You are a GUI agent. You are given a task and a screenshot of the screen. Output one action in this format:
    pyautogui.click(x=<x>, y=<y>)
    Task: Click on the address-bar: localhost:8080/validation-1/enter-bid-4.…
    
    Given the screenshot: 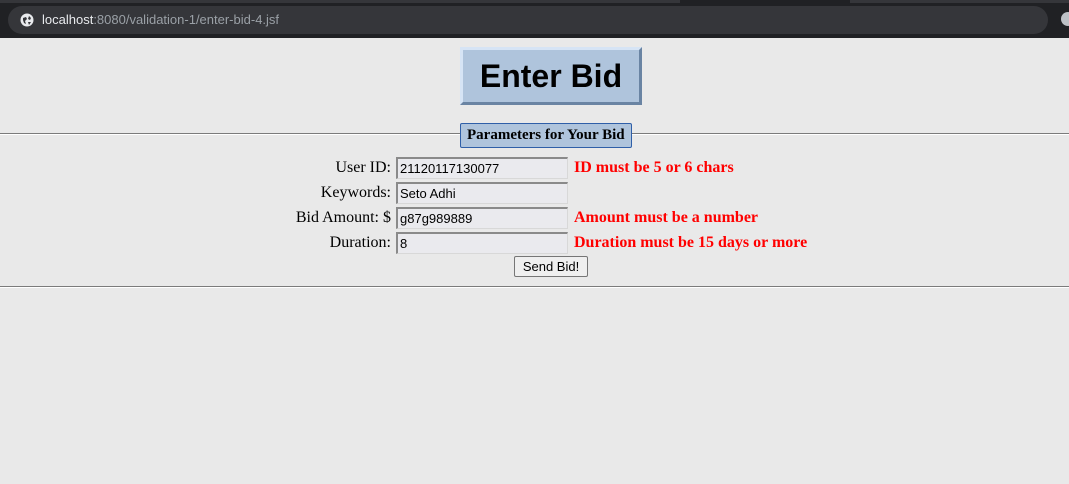 What is the action you would take?
    pyautogui.click(x=528, y=20)
    